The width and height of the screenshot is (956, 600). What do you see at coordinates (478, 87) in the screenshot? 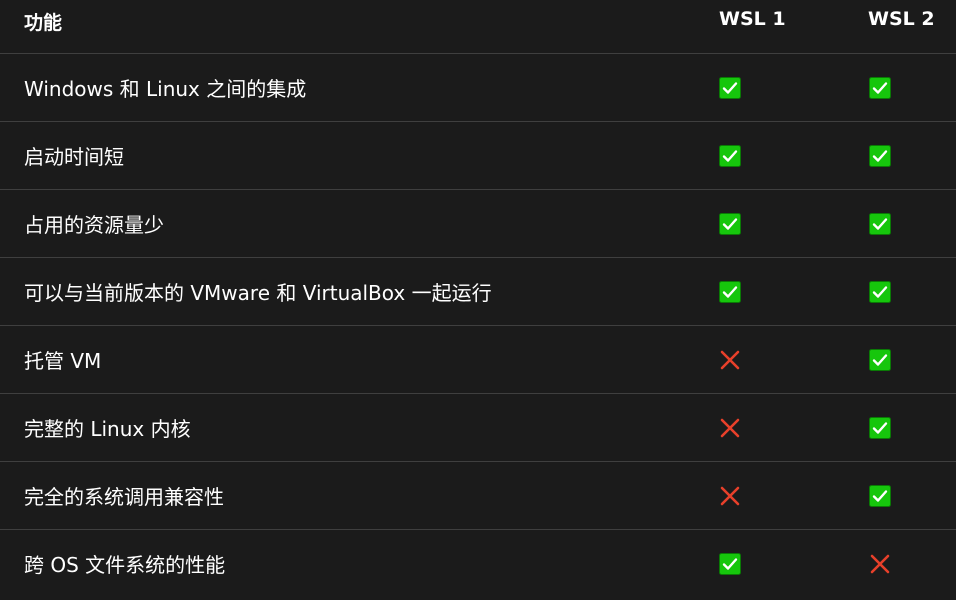
I see `table-row: Windows 和 Linux 之间的集成` at bounding box center [478, 87].